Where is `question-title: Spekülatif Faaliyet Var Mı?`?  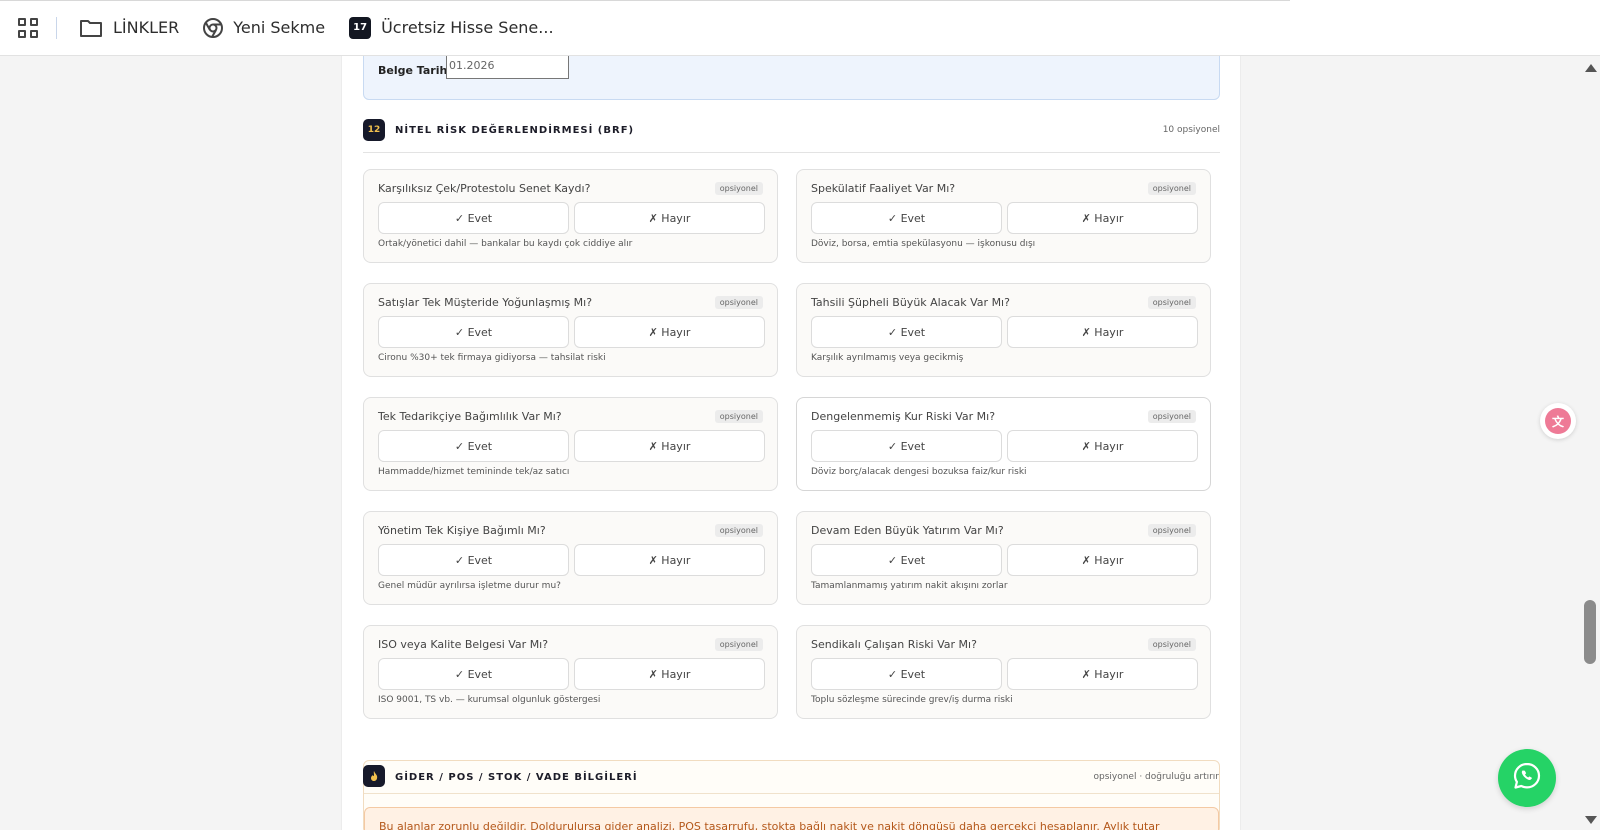 question-title: Spekülatif Faaliyet Var Mı? is located at coordinates (883, 188).